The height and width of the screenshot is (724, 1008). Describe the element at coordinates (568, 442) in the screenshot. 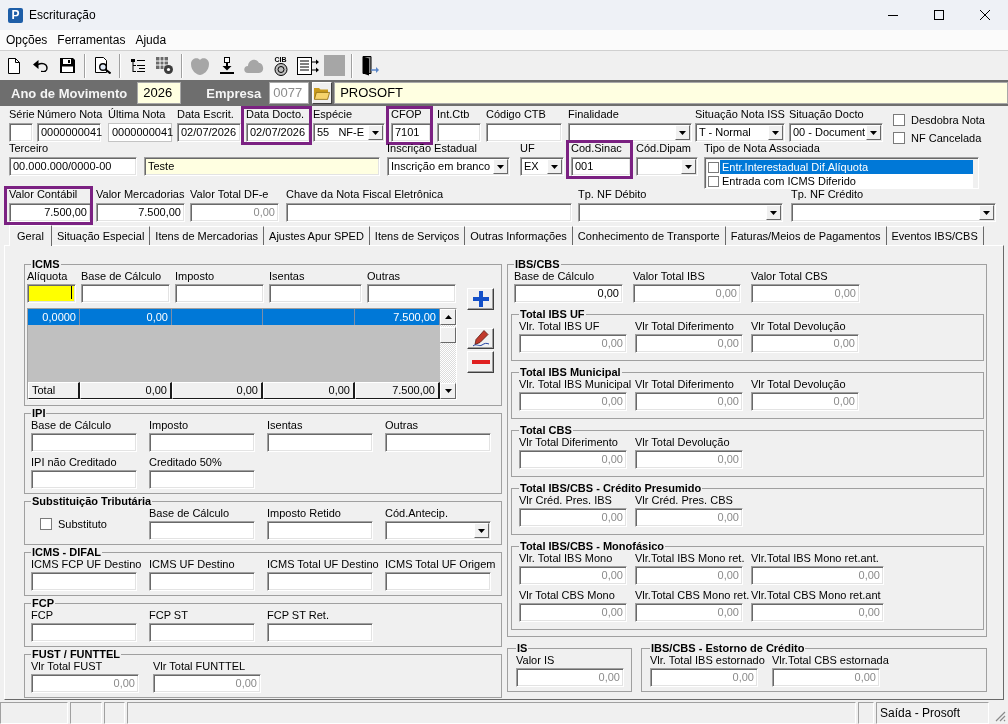

I see `field-label: Vlr Total Diferimento` at that location.